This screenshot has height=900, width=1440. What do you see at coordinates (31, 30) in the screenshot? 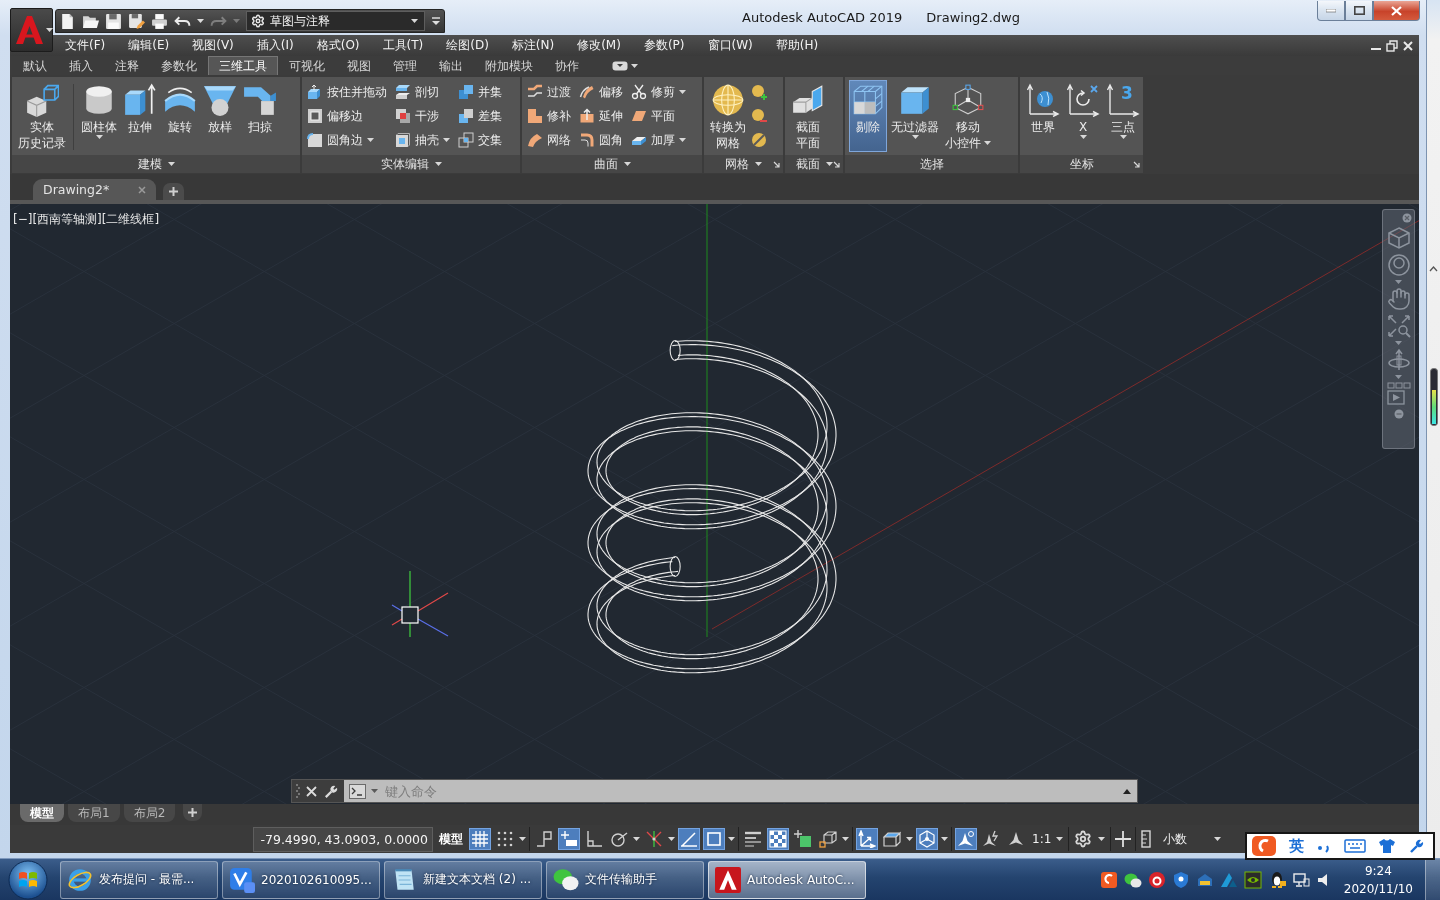
I see `application-menu-button` at bounding box center [31, 30].